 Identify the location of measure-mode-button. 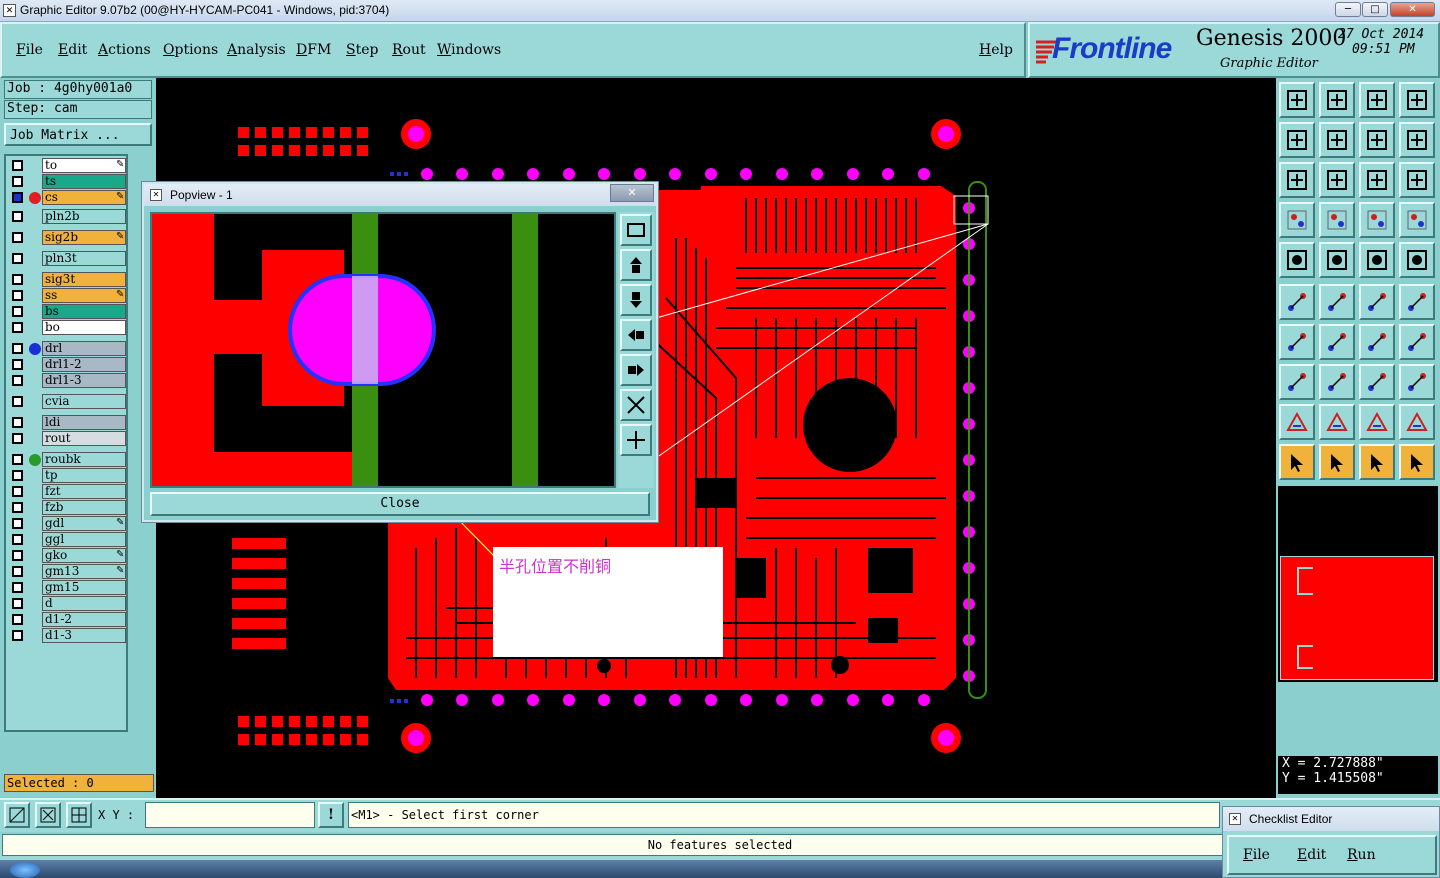
(48, 815).